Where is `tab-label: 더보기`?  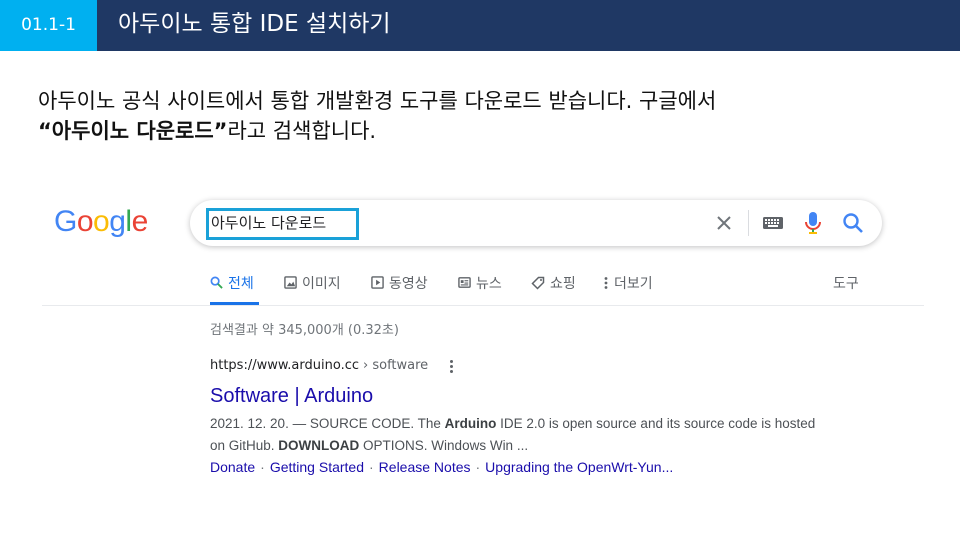
tab-label: 더보기 is located at coordinates (633, 284).